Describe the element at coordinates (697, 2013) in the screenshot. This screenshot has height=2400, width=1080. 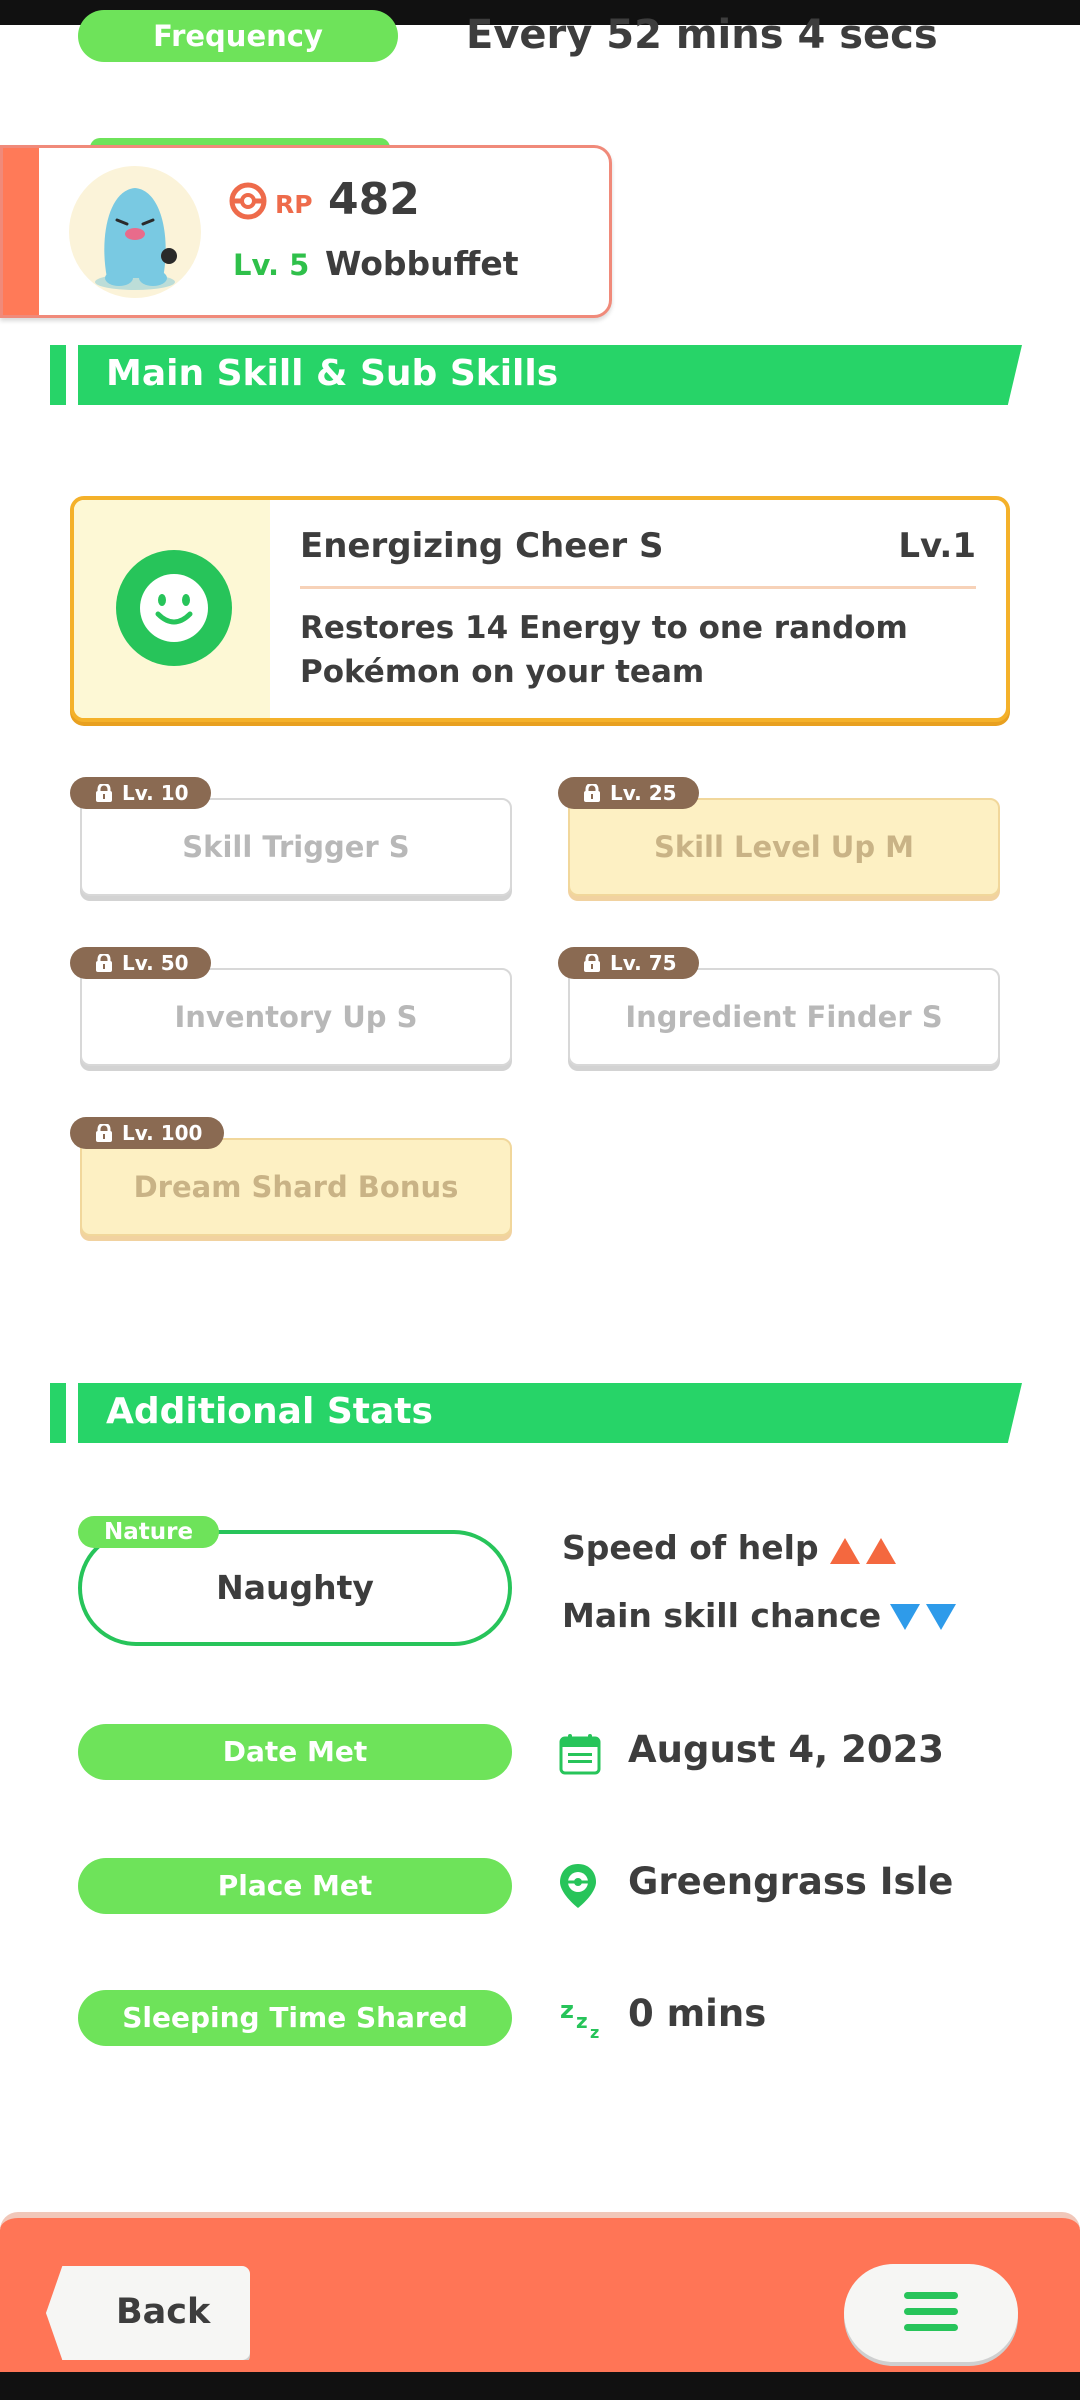
I see `sleeping-time-value: 0 mins` at that location.